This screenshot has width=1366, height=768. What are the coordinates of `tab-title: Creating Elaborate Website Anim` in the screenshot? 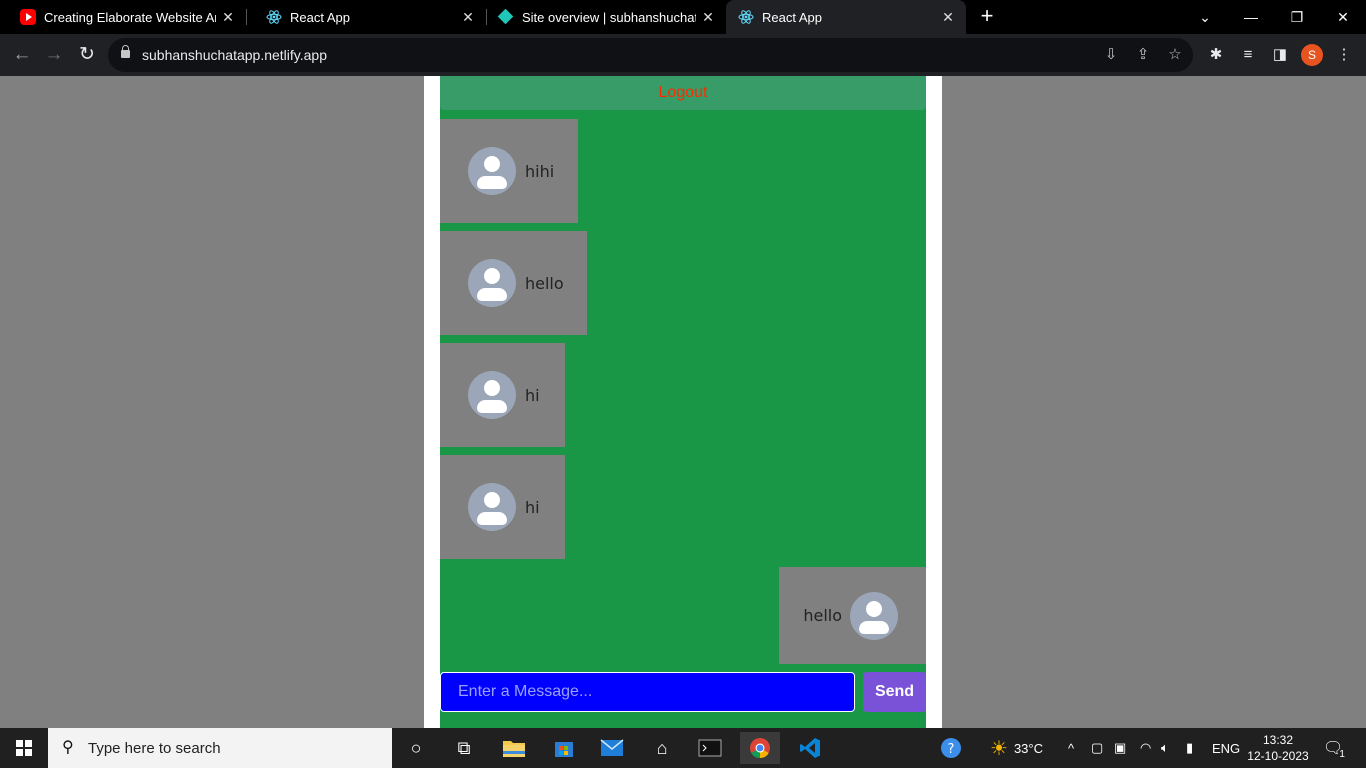 It's located at (130, 17).